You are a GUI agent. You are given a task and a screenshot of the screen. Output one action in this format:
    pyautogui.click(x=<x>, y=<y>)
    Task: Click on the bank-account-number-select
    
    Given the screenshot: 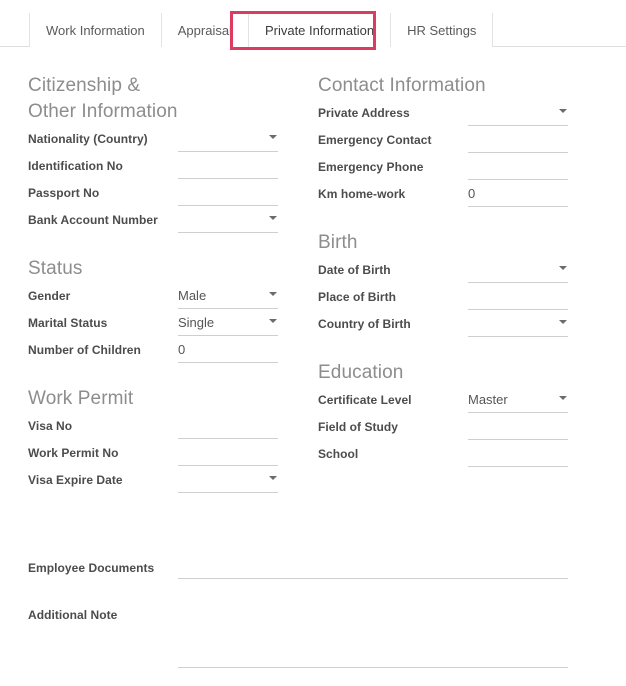 What is the action you would take?
    pyautogui.click(x=228, y=222)
    